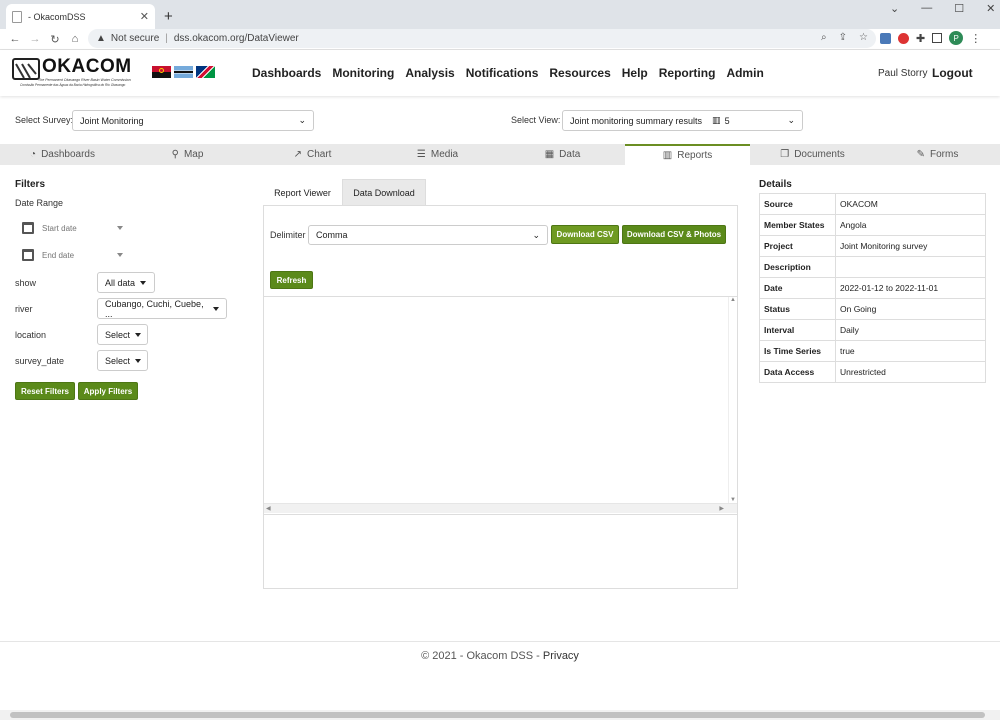 The image size is (1000, 720). What do you see at coordinates (45, 391) in the screenshot?
I see `reset-filters-button: Reset Filters` at bounding box center [45, 391].